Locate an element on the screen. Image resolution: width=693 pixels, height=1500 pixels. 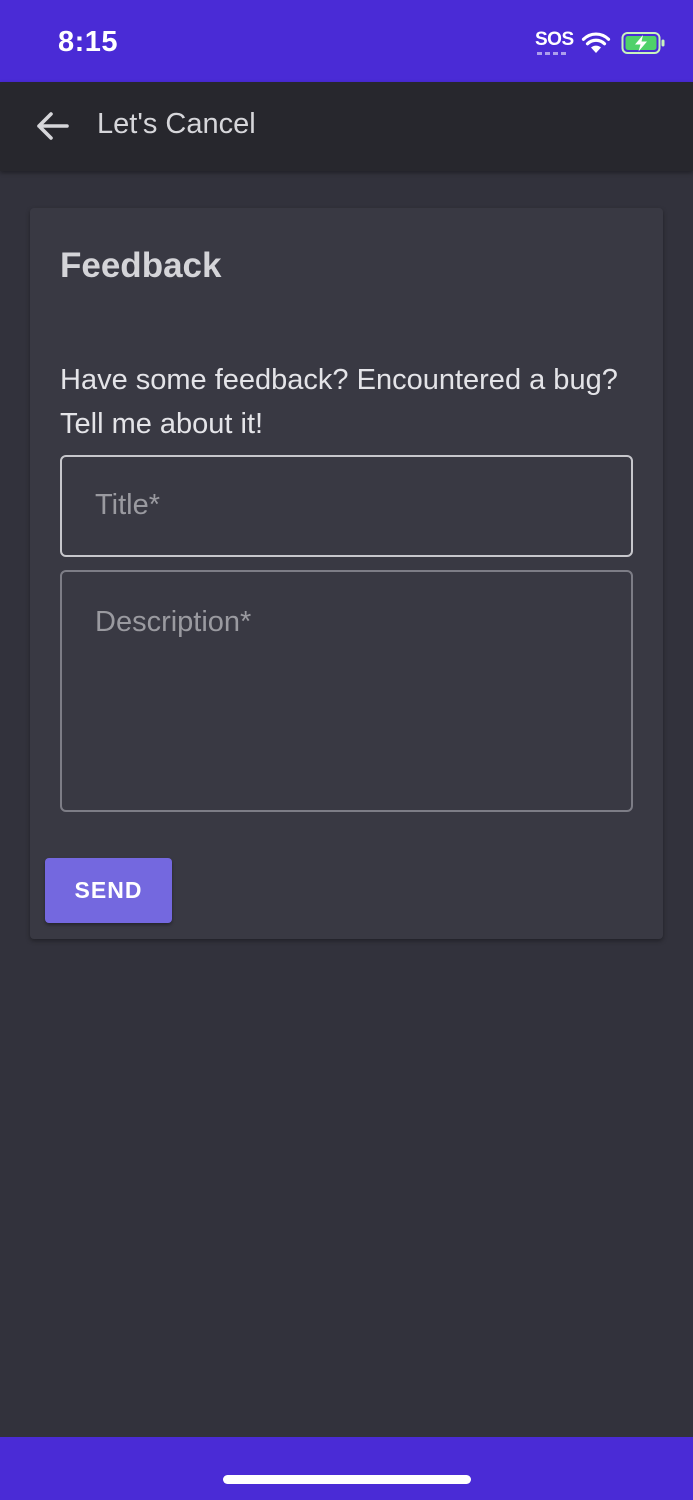
title-field-label: Title* is located at coordinates (127, 505).